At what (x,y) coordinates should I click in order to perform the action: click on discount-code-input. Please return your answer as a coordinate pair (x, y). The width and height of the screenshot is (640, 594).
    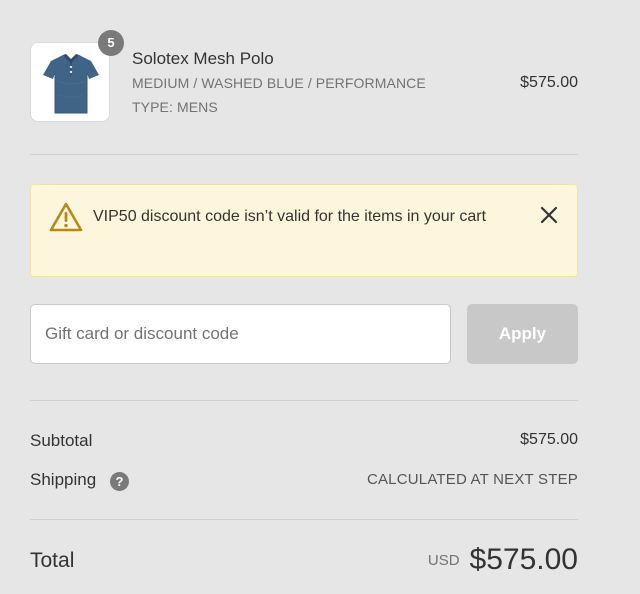
    Looking at the image, I should click on (240, 334).